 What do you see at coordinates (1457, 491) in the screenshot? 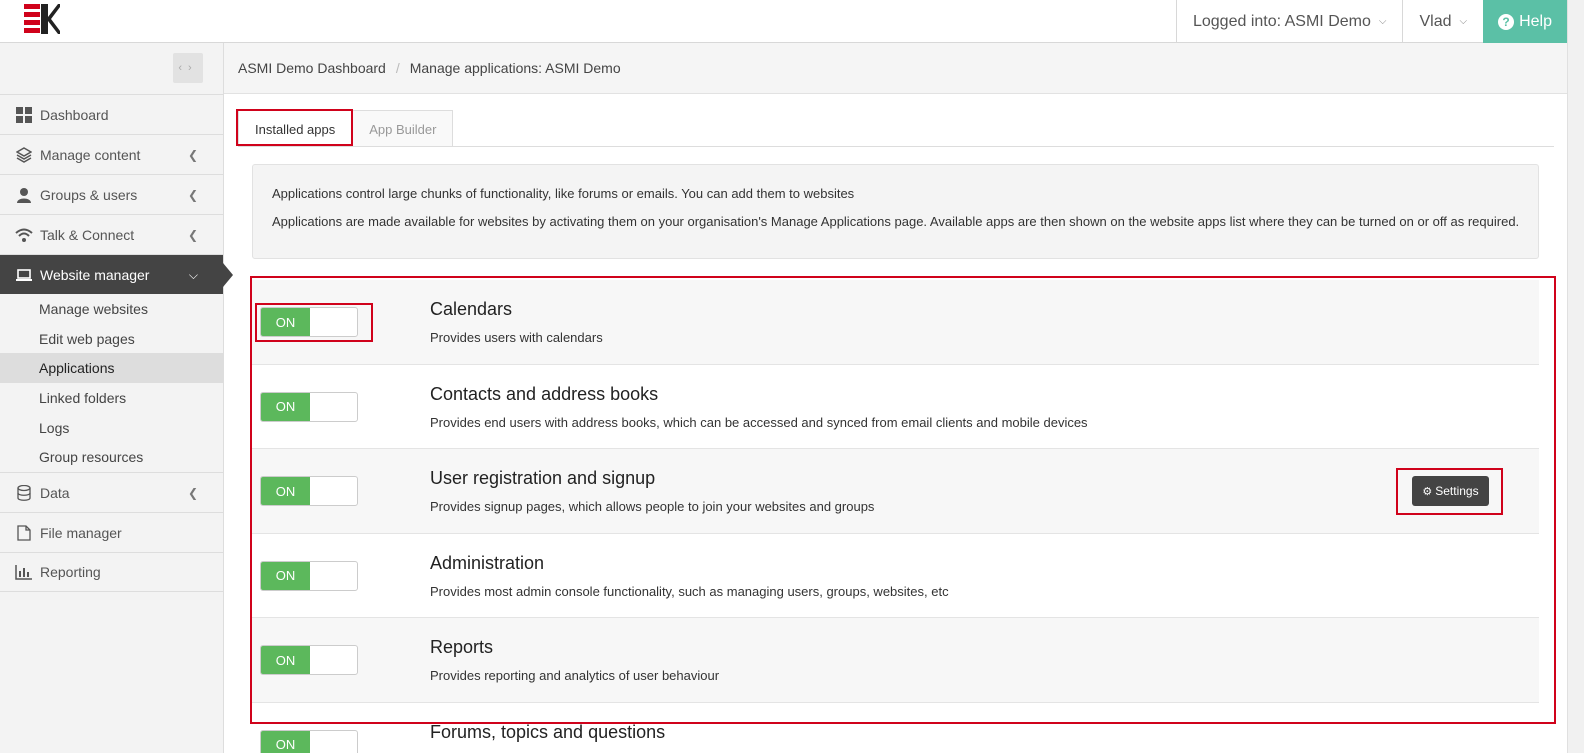
I see `settings-label: Settings` at bounding box center [1457, 491].